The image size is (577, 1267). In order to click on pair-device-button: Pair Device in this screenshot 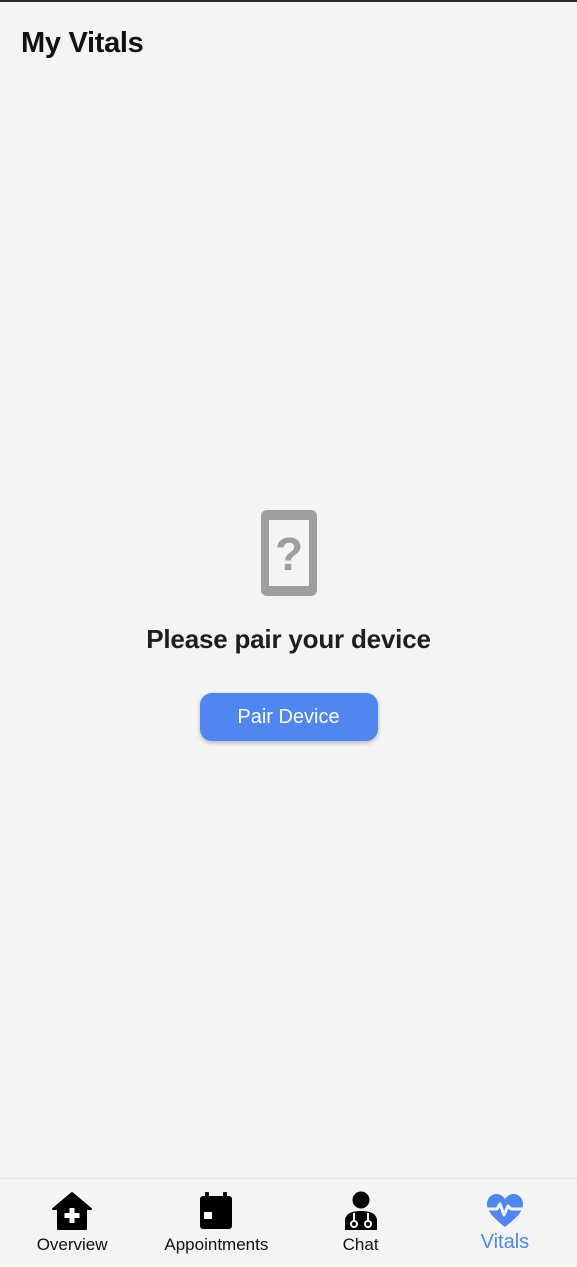, I will do `click(288, 717)`.